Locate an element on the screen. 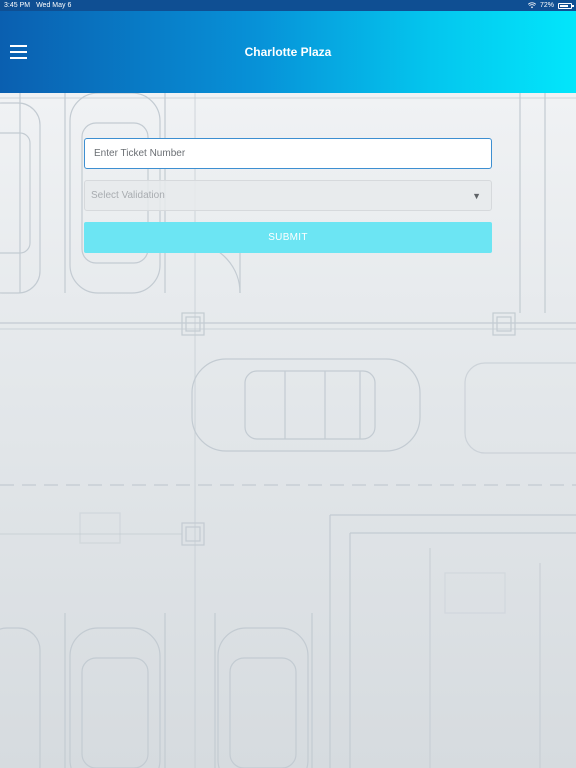 The width and height of the screenshot is (576, 768). status-right: 72% is located at coordinates (550, 5).